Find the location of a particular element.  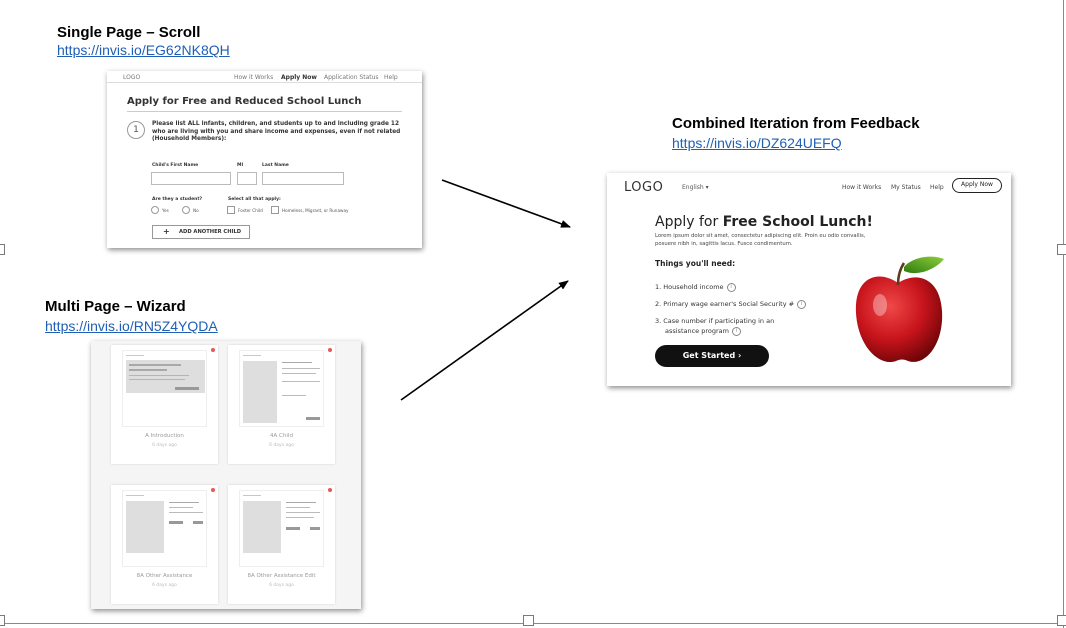

nav-my-status: My Status is located at coordinates (906, 187).